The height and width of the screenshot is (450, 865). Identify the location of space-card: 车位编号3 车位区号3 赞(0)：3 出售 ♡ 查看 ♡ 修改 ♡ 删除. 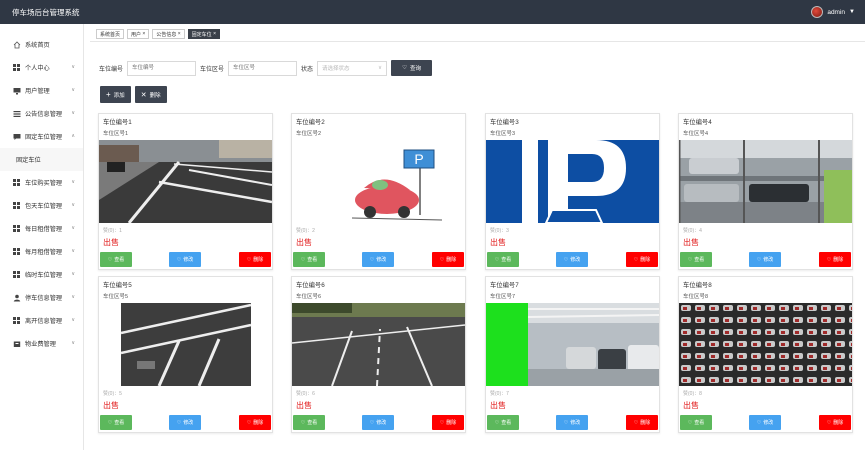
(572, 191).